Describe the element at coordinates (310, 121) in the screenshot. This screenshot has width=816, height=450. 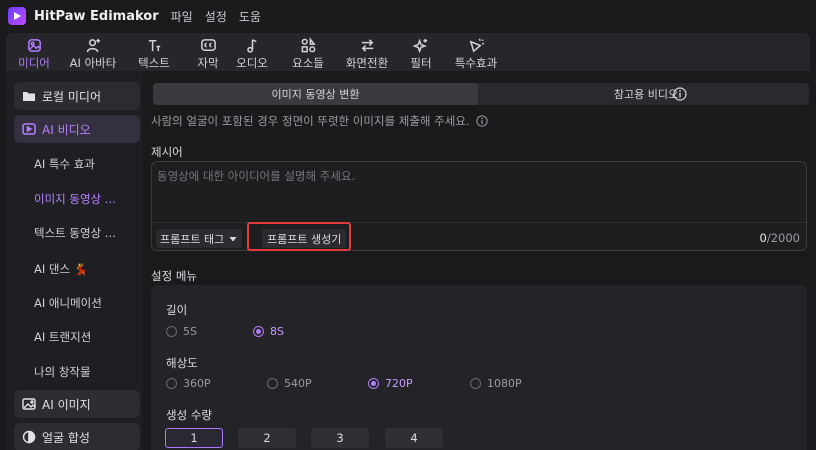
I see `hint-text: 사람의 얼굴이 포함된 경우 정면이 뚜렷한 이미지를 제출해 주세요.` at that location.